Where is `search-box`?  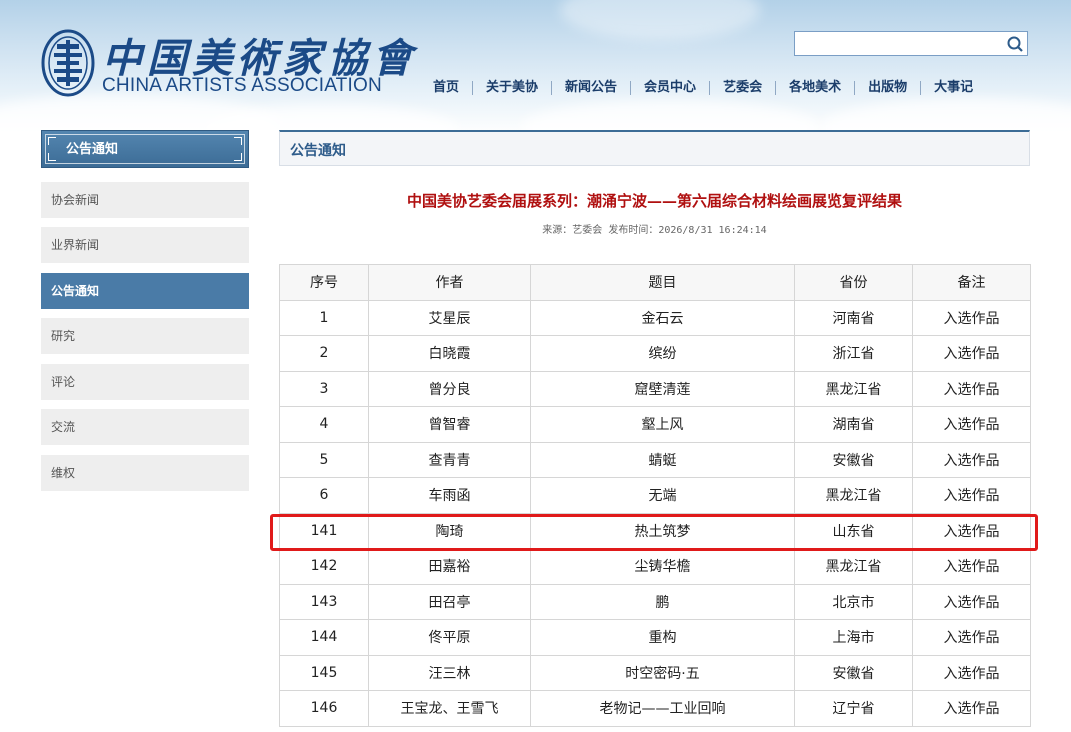 search-box is located at coordinates (911, 43).